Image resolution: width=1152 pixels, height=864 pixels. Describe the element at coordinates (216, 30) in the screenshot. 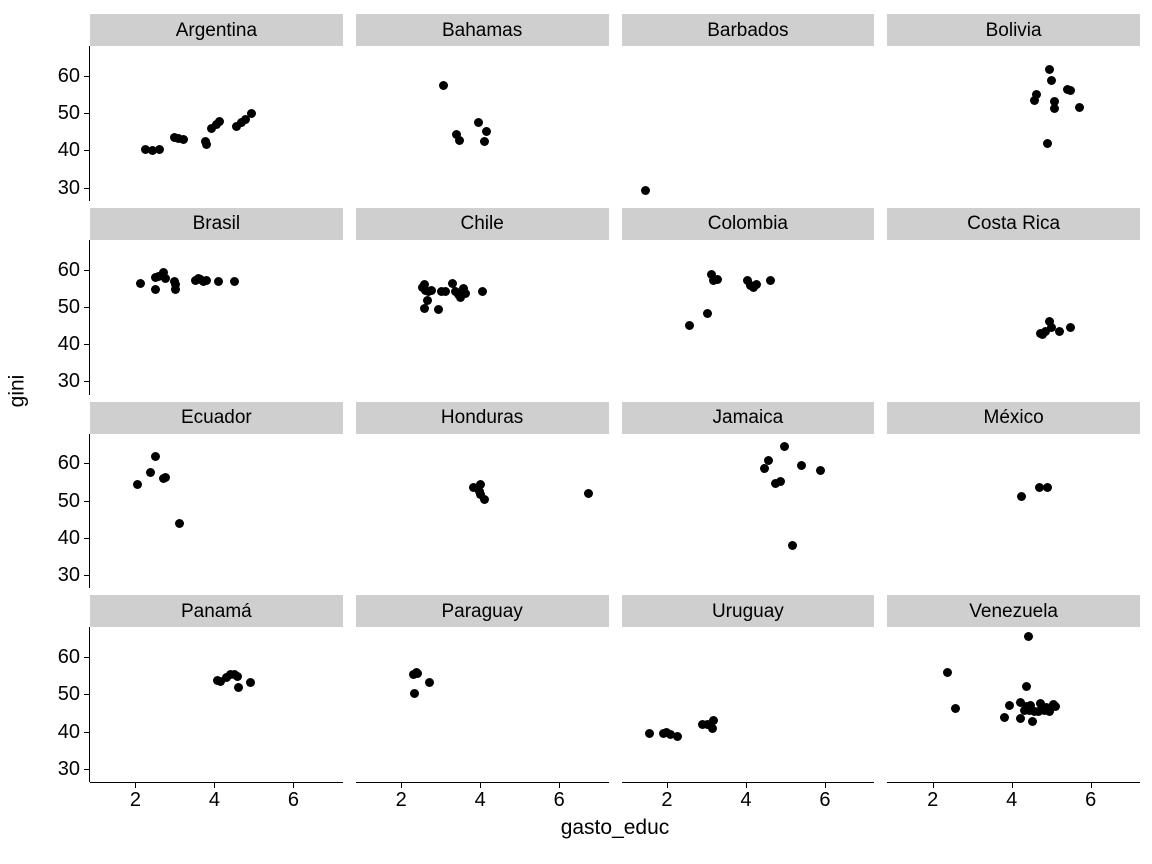

I see `facet-strip-label: Argentina` at that location.